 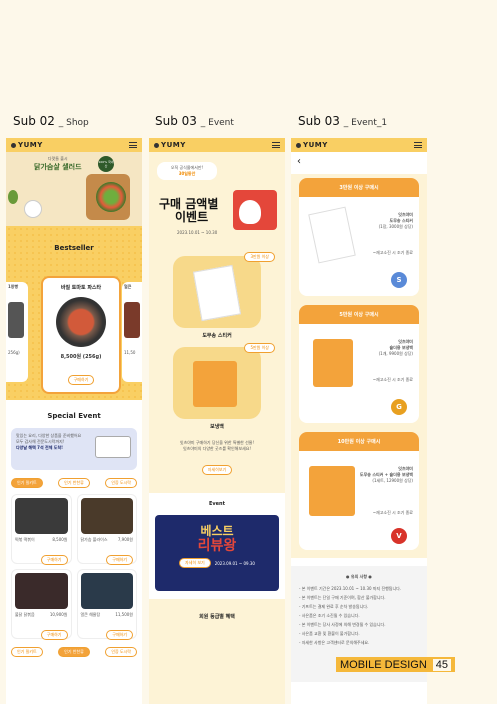 I want to click on side-product-left: 1창빵 256g), so click(x=17, y=332).